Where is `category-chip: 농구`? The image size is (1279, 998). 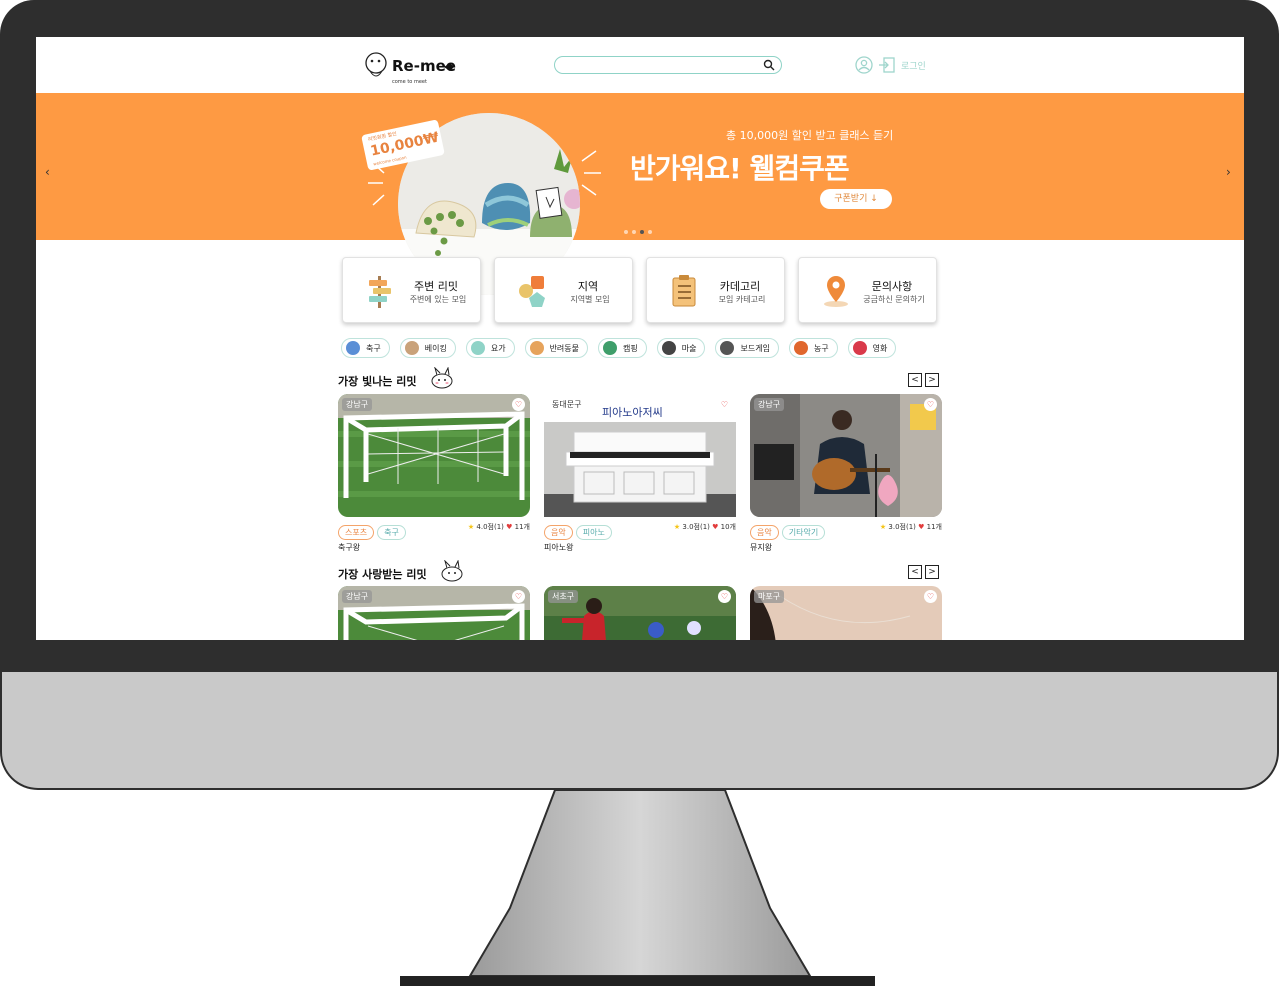 category-chip: 농구 is located at coordinates (813, 348).